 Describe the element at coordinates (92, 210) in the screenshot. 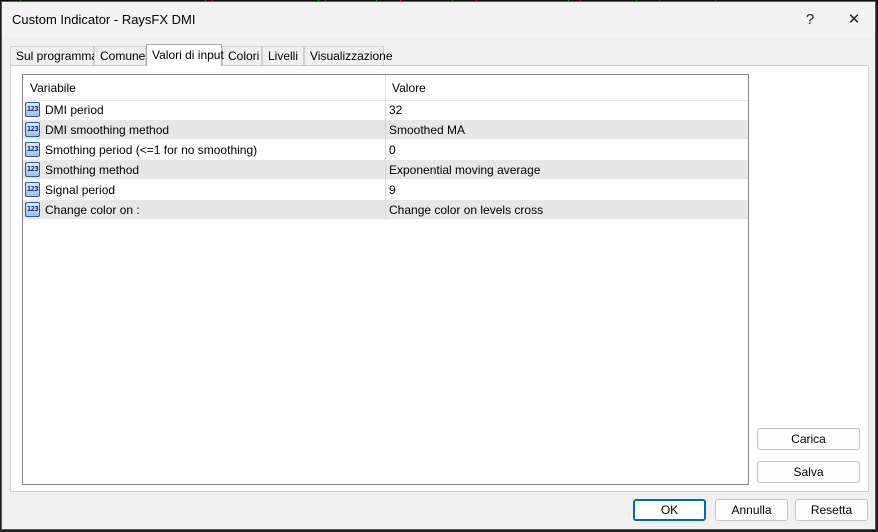

I see `row-name: Change color on :` at that location.